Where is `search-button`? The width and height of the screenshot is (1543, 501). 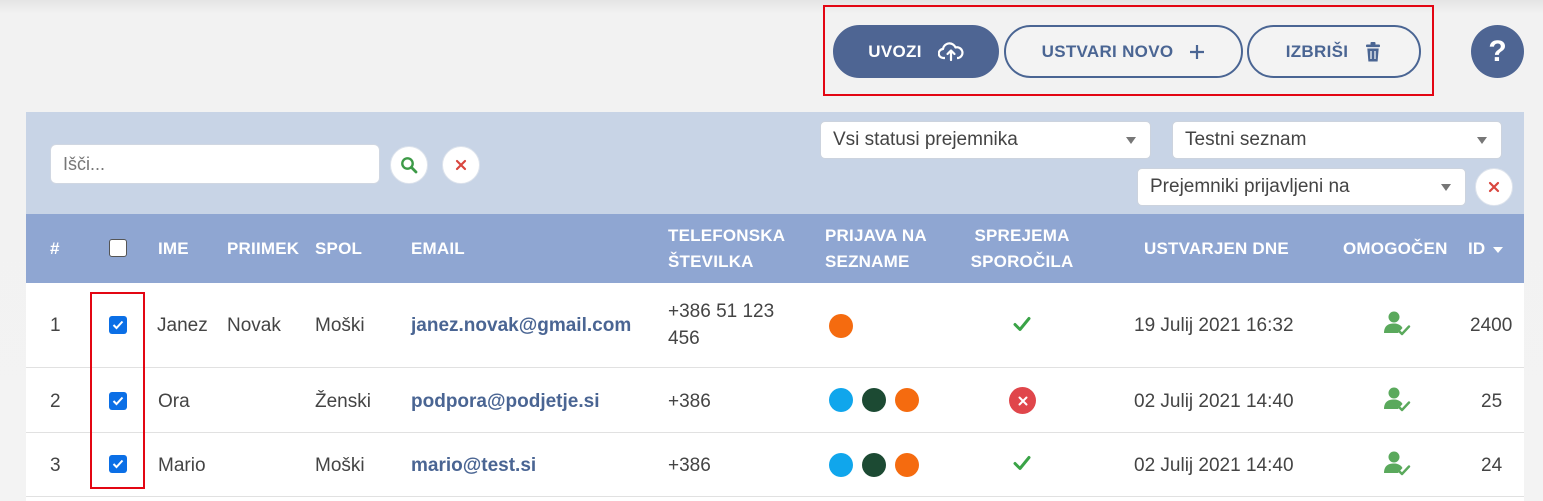 search-button is located at coordinates (409, 165).